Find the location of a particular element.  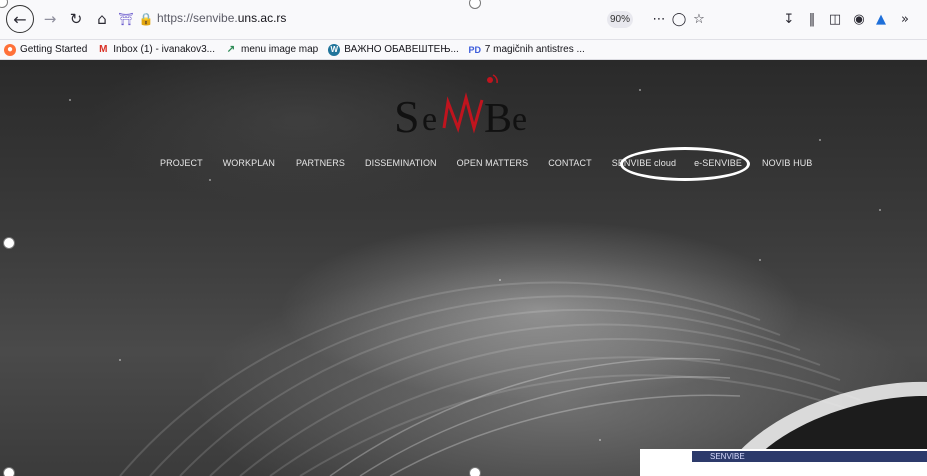

nav-item-partners: PARTNERS is located at coordinates (320, 163).